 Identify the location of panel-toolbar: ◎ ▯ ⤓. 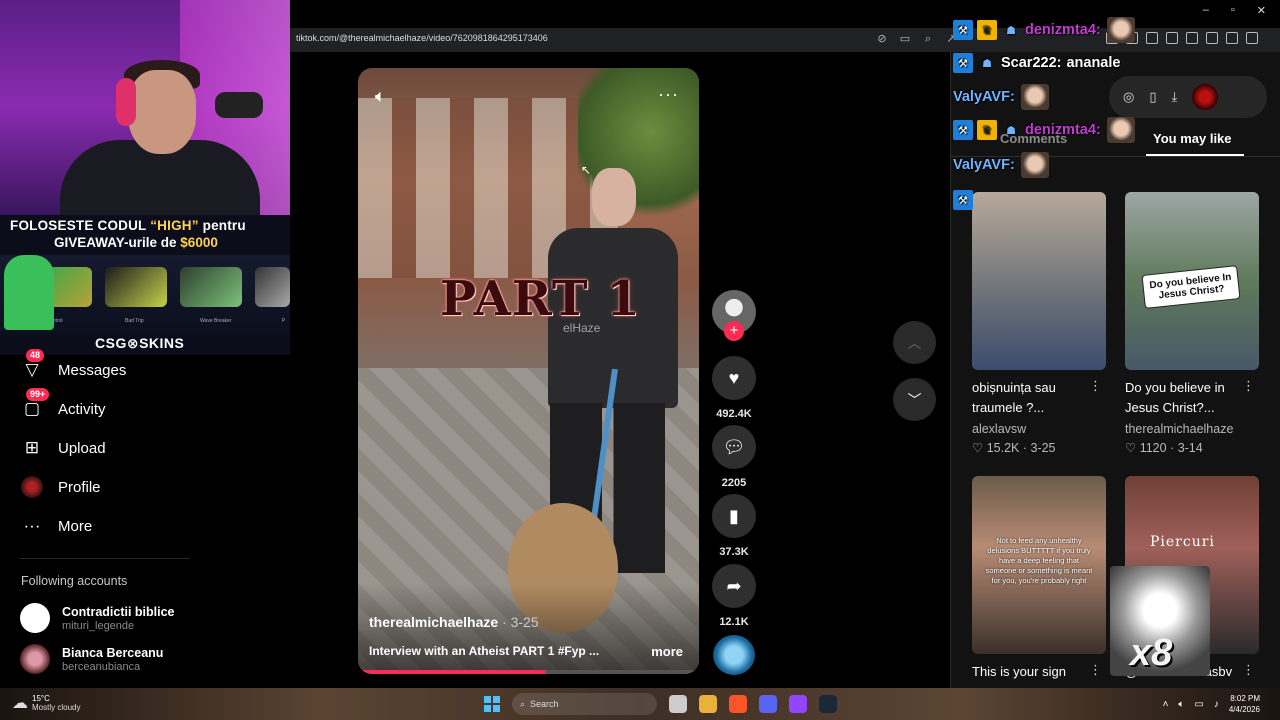
(1188, 97).